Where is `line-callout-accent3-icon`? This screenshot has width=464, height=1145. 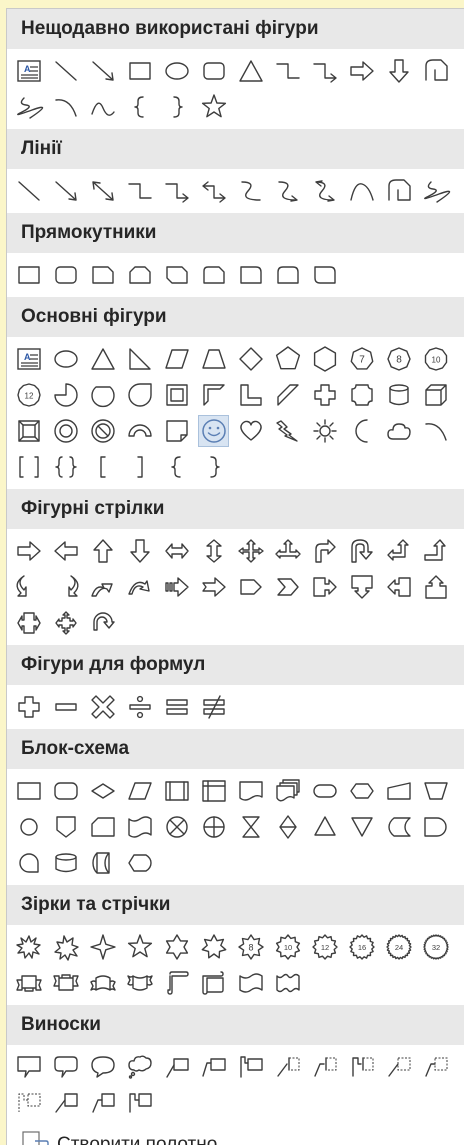
line-callout-accent3-icon is located at coordinates (361, 1067).